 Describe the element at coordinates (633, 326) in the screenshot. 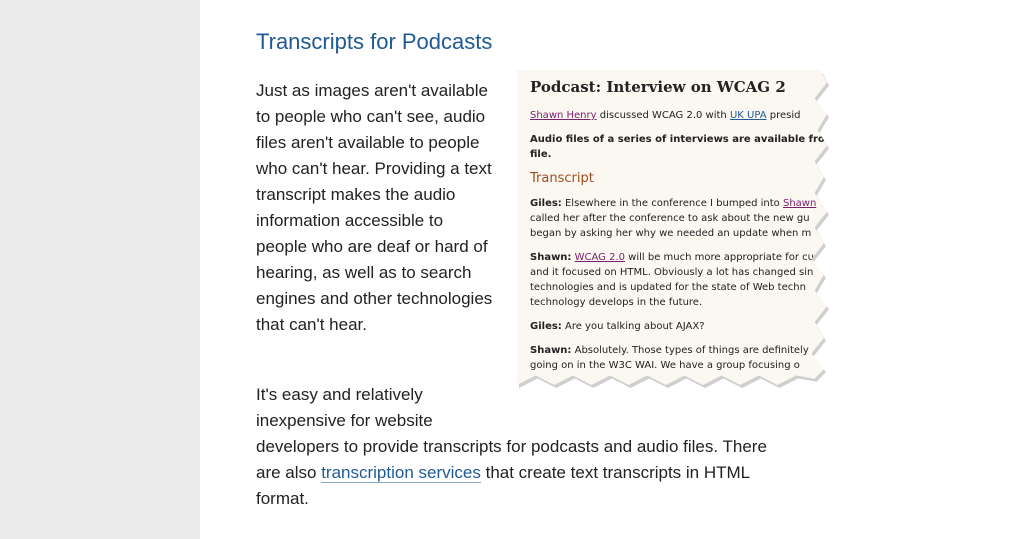

I see `giles2-text: Are you talking about AJAX?` at that location.